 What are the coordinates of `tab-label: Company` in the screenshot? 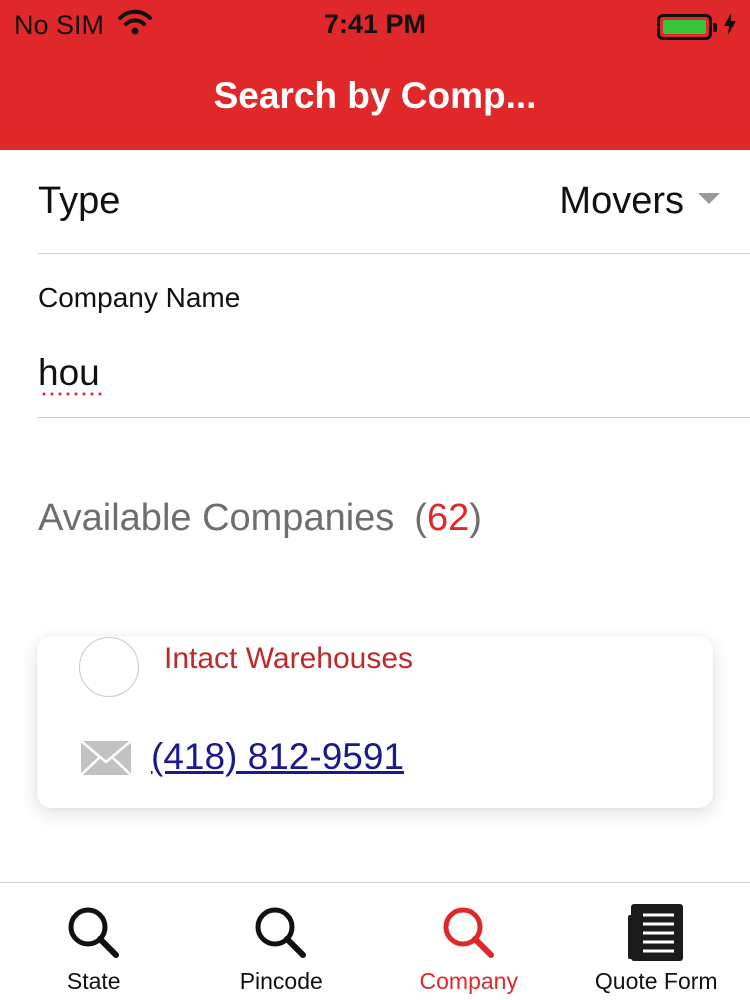 It's located at (468, 981).